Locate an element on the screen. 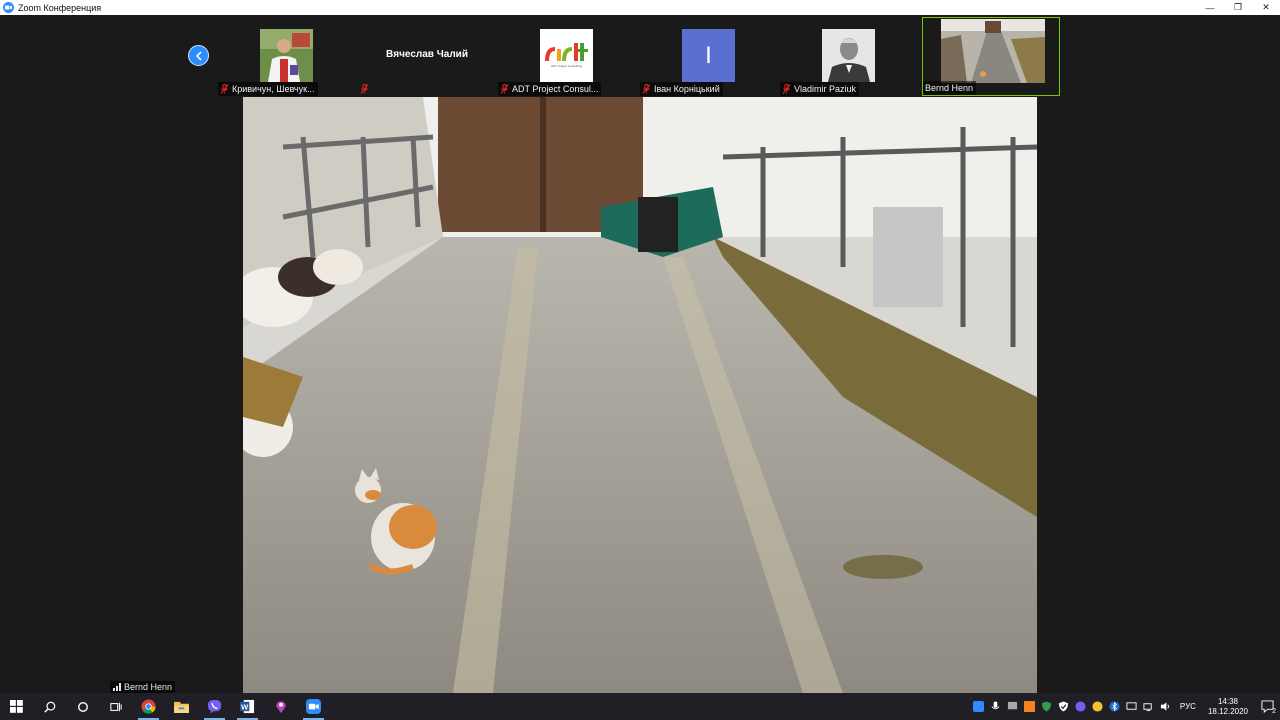 The image size is (1280, 720). input-language-indicator: РУС is located at coordinates (1188, 706).